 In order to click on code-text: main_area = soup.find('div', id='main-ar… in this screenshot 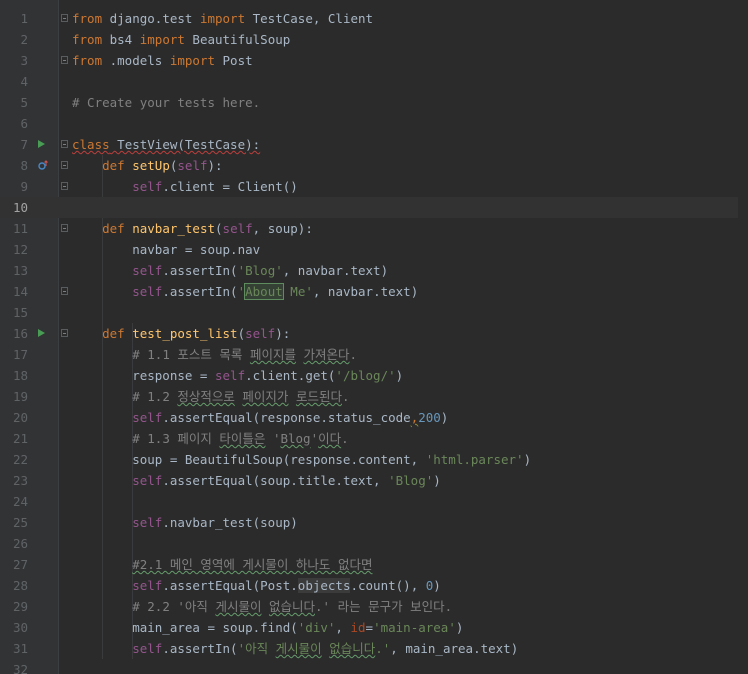, I will do `click(267, 627)`.